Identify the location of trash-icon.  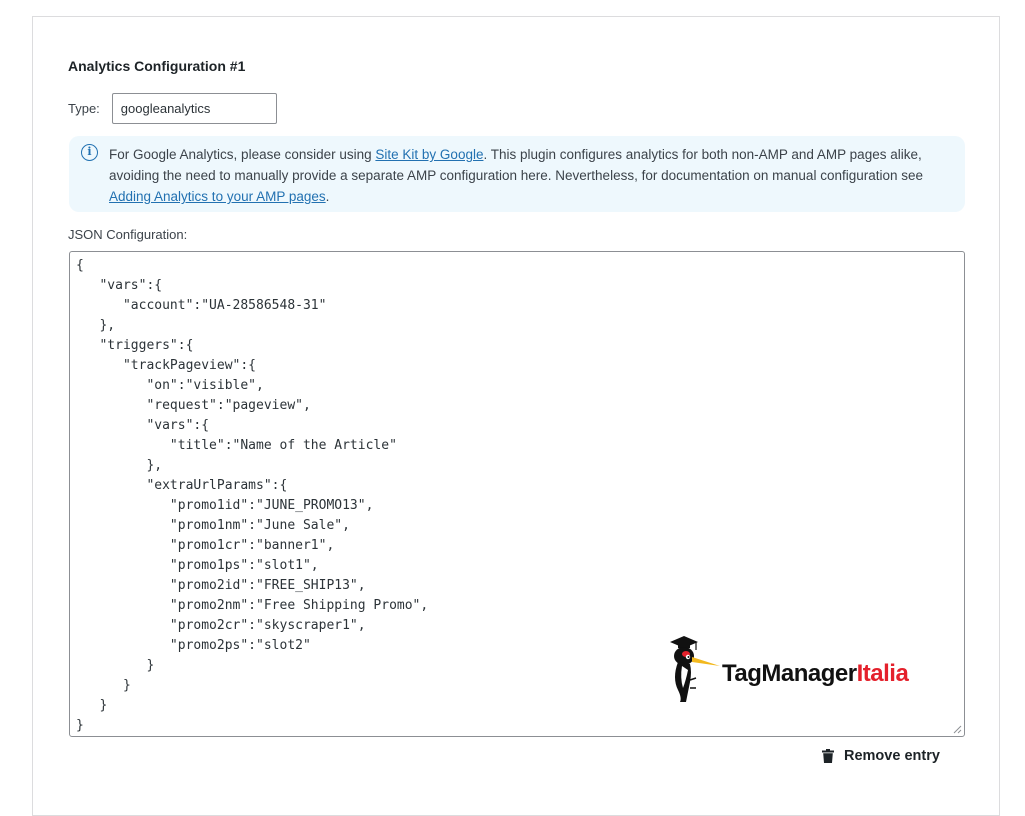
(828, 756).